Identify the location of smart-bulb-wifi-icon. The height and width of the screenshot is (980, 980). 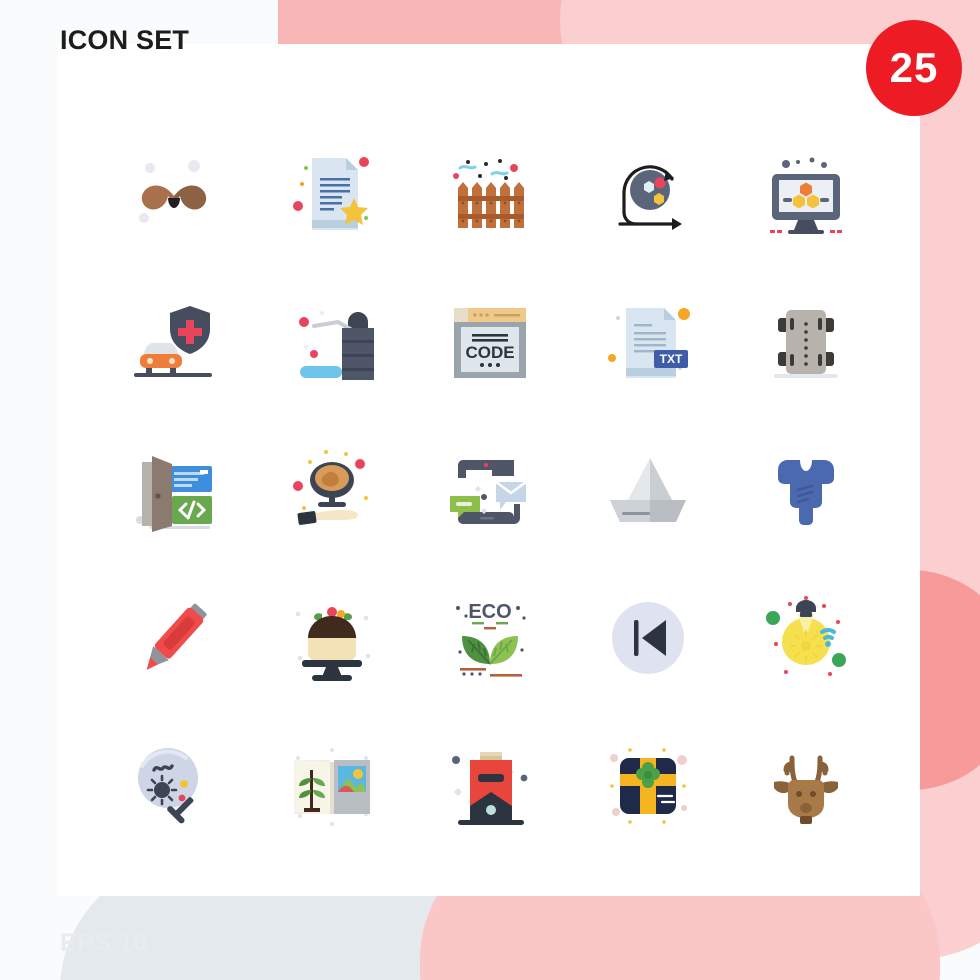
(806, 636).